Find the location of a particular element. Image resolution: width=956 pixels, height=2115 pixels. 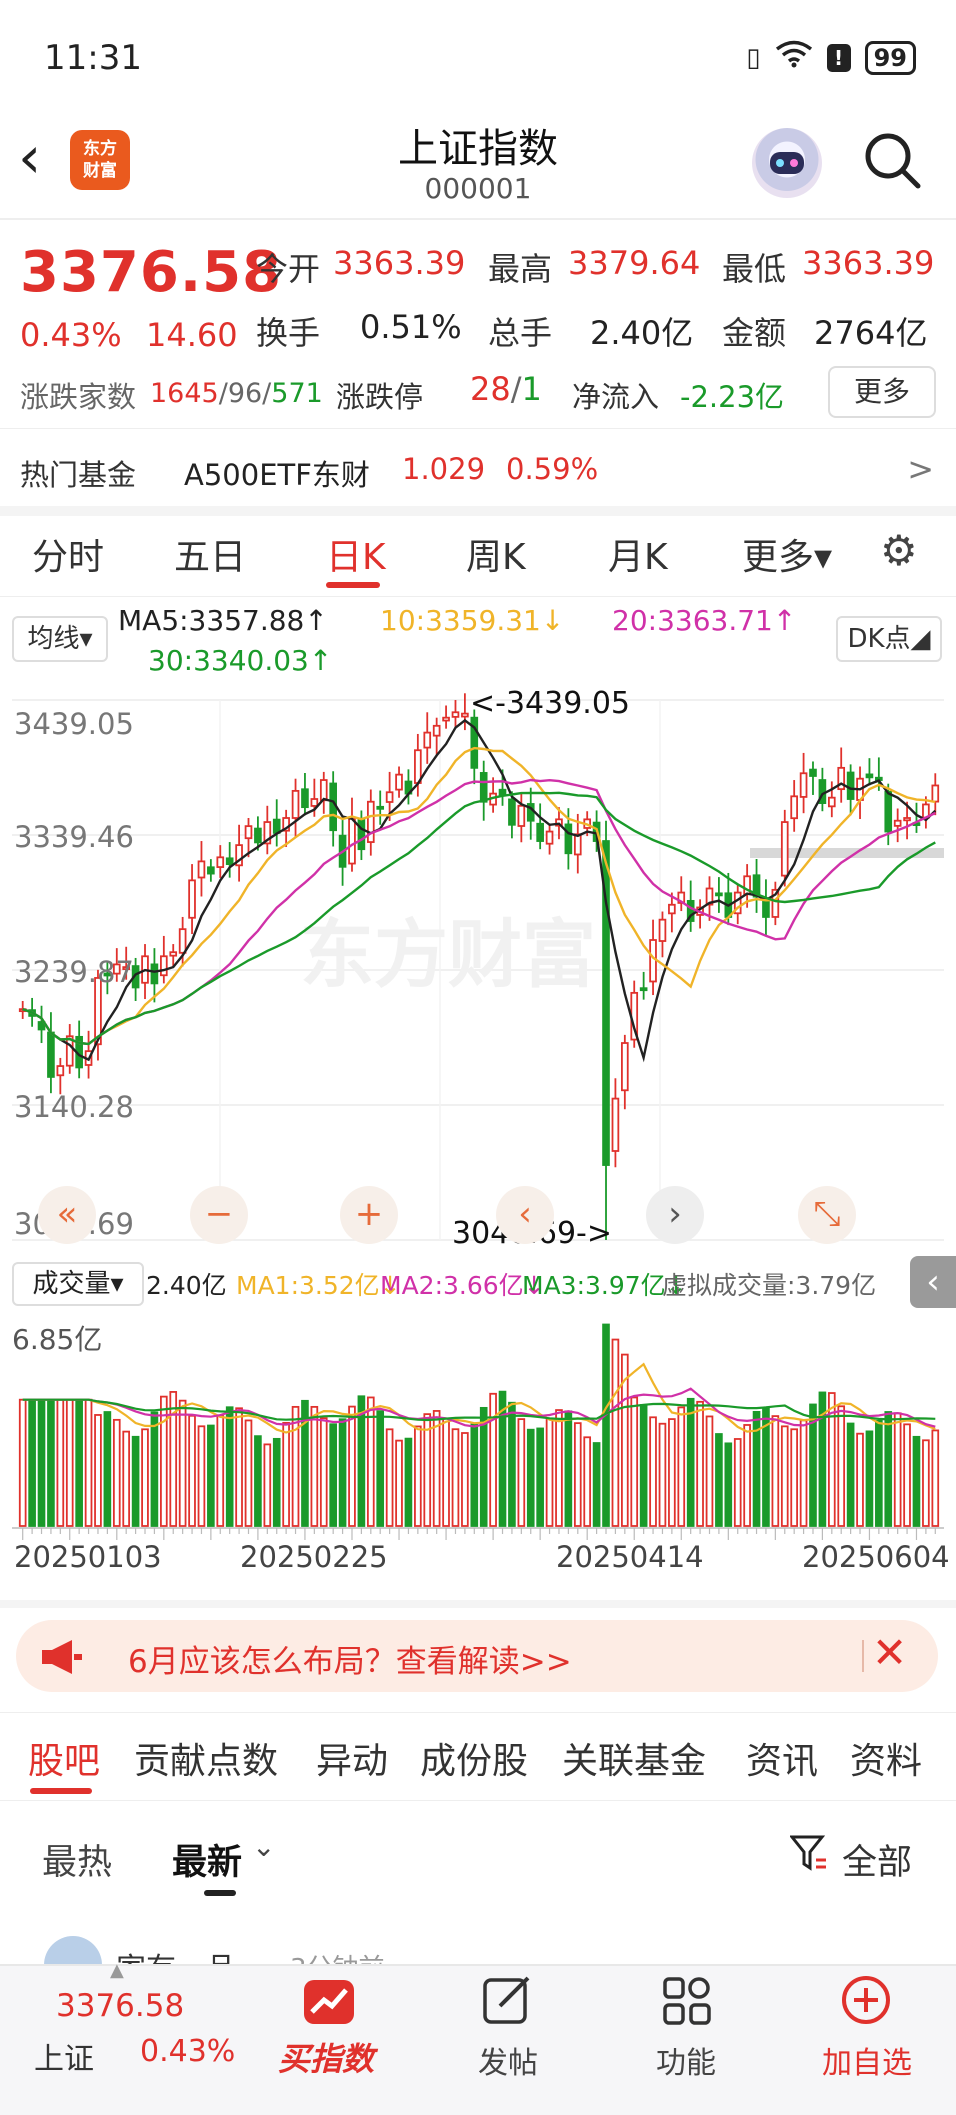

close-icon: ✕ is located at coordinates (889, 1652).